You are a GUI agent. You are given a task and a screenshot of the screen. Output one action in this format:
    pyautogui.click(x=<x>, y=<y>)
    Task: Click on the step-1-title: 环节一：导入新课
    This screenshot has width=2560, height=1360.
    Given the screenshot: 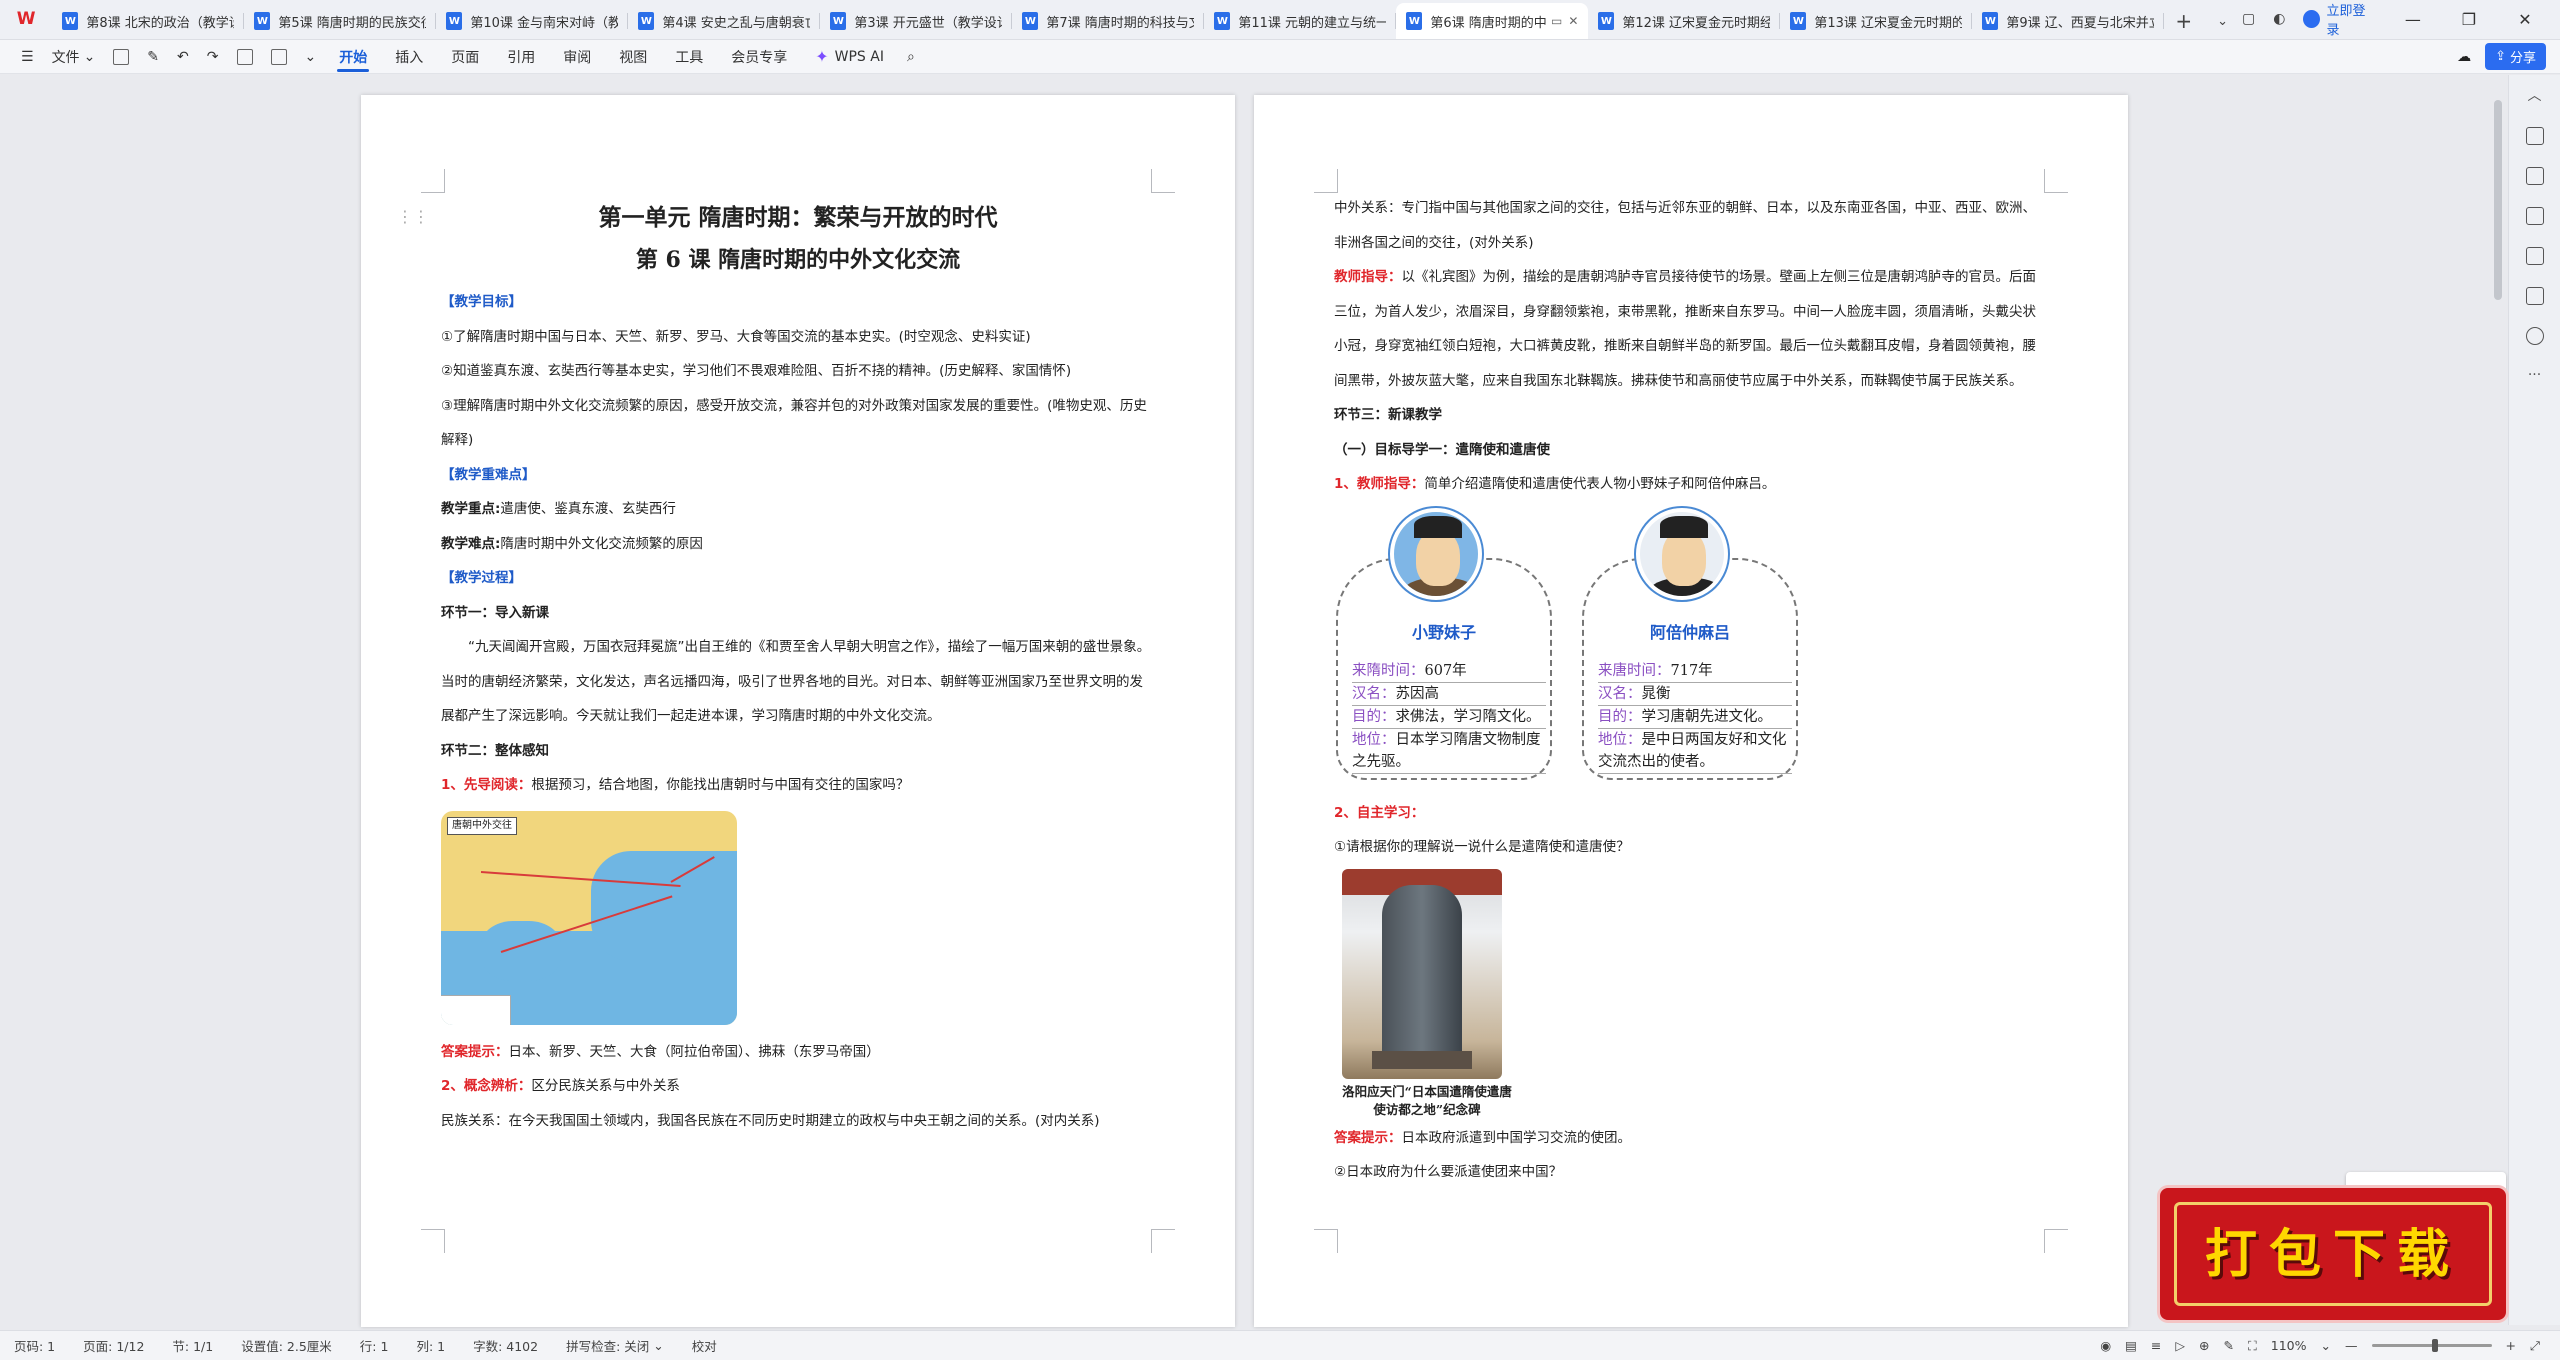 What is the action you would take?
    pyautogui.click(x=495, y=612)
    